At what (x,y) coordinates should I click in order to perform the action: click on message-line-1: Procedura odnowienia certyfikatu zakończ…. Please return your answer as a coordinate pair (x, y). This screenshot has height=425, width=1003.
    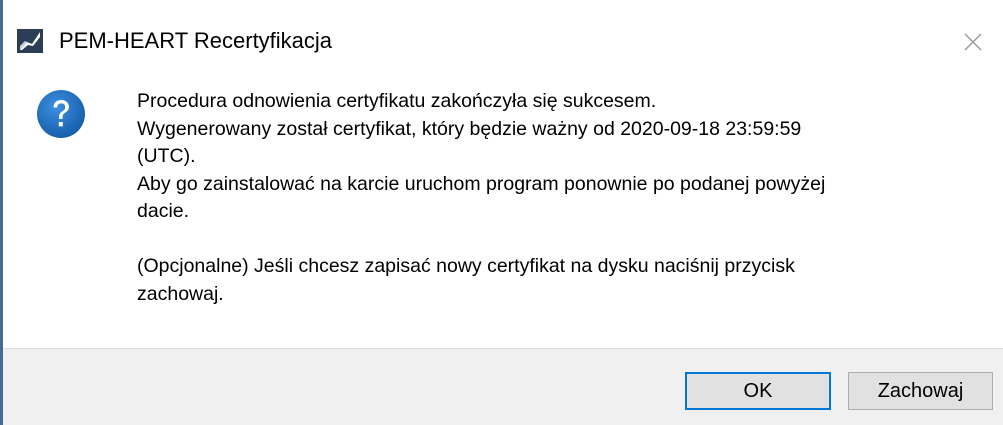
    Looking at the image, I should click on (397, 101).